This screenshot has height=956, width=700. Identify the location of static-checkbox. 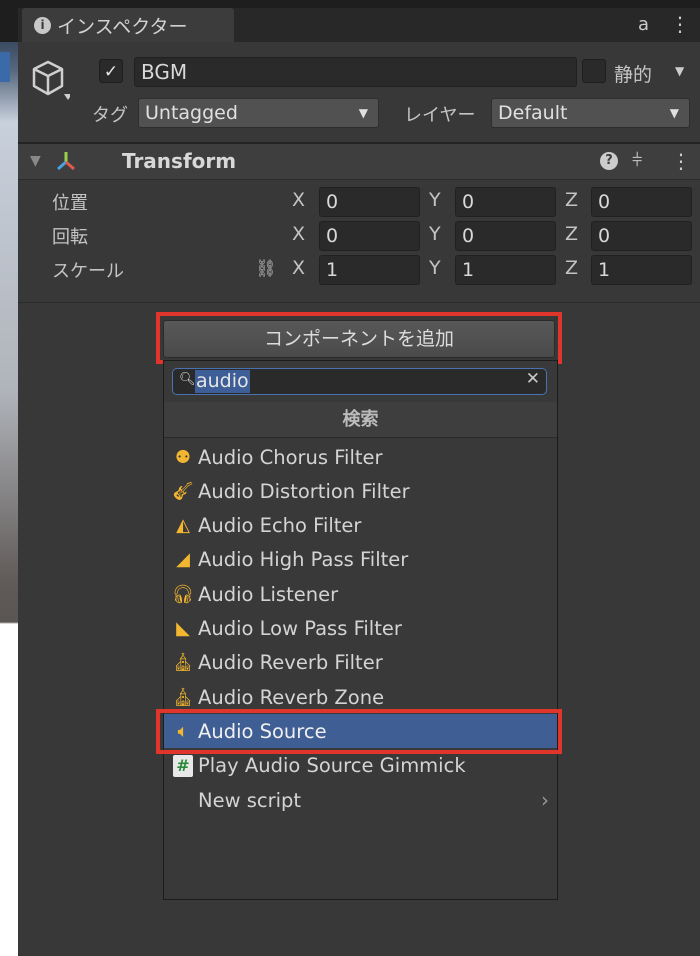
(594, 71).